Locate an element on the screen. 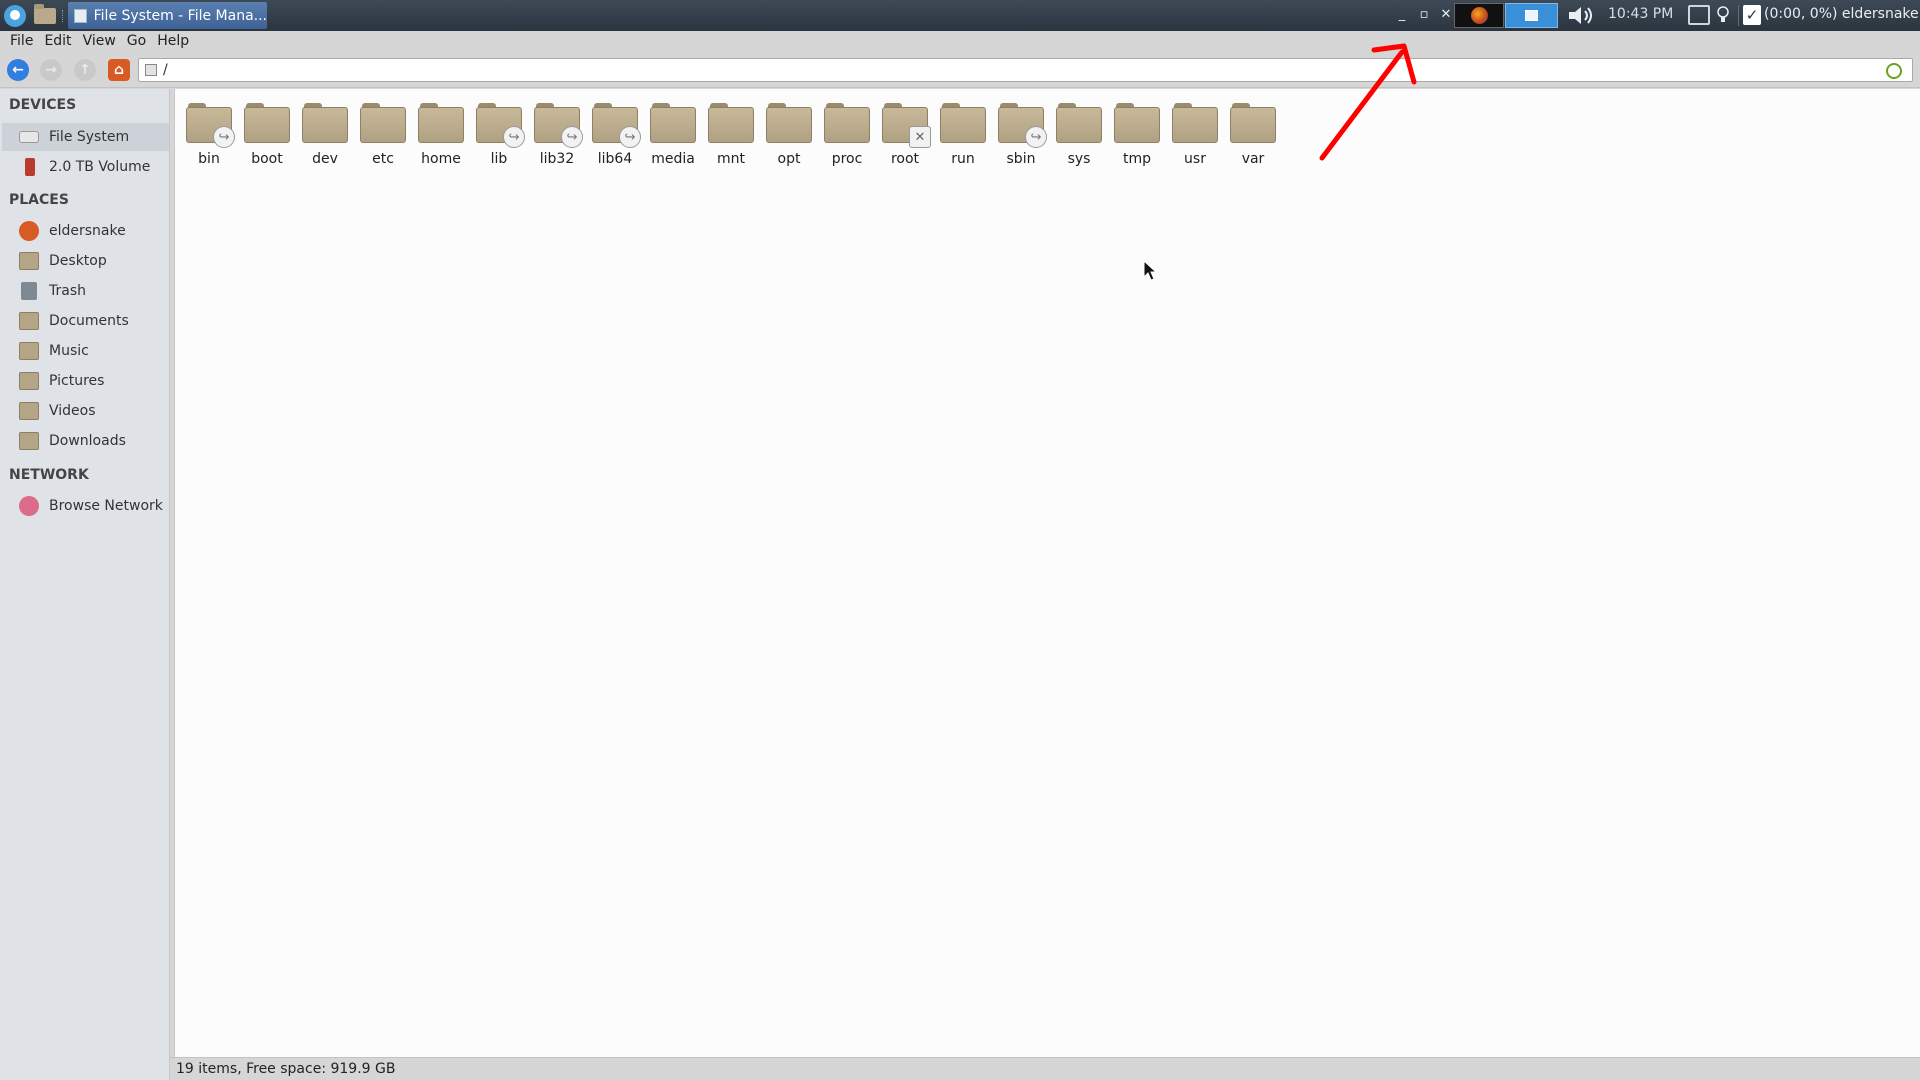 Image resolution: width=1920 pixels, height=1080 pixels. clock: 10:43 PM is located at coordinates (1640, 15).